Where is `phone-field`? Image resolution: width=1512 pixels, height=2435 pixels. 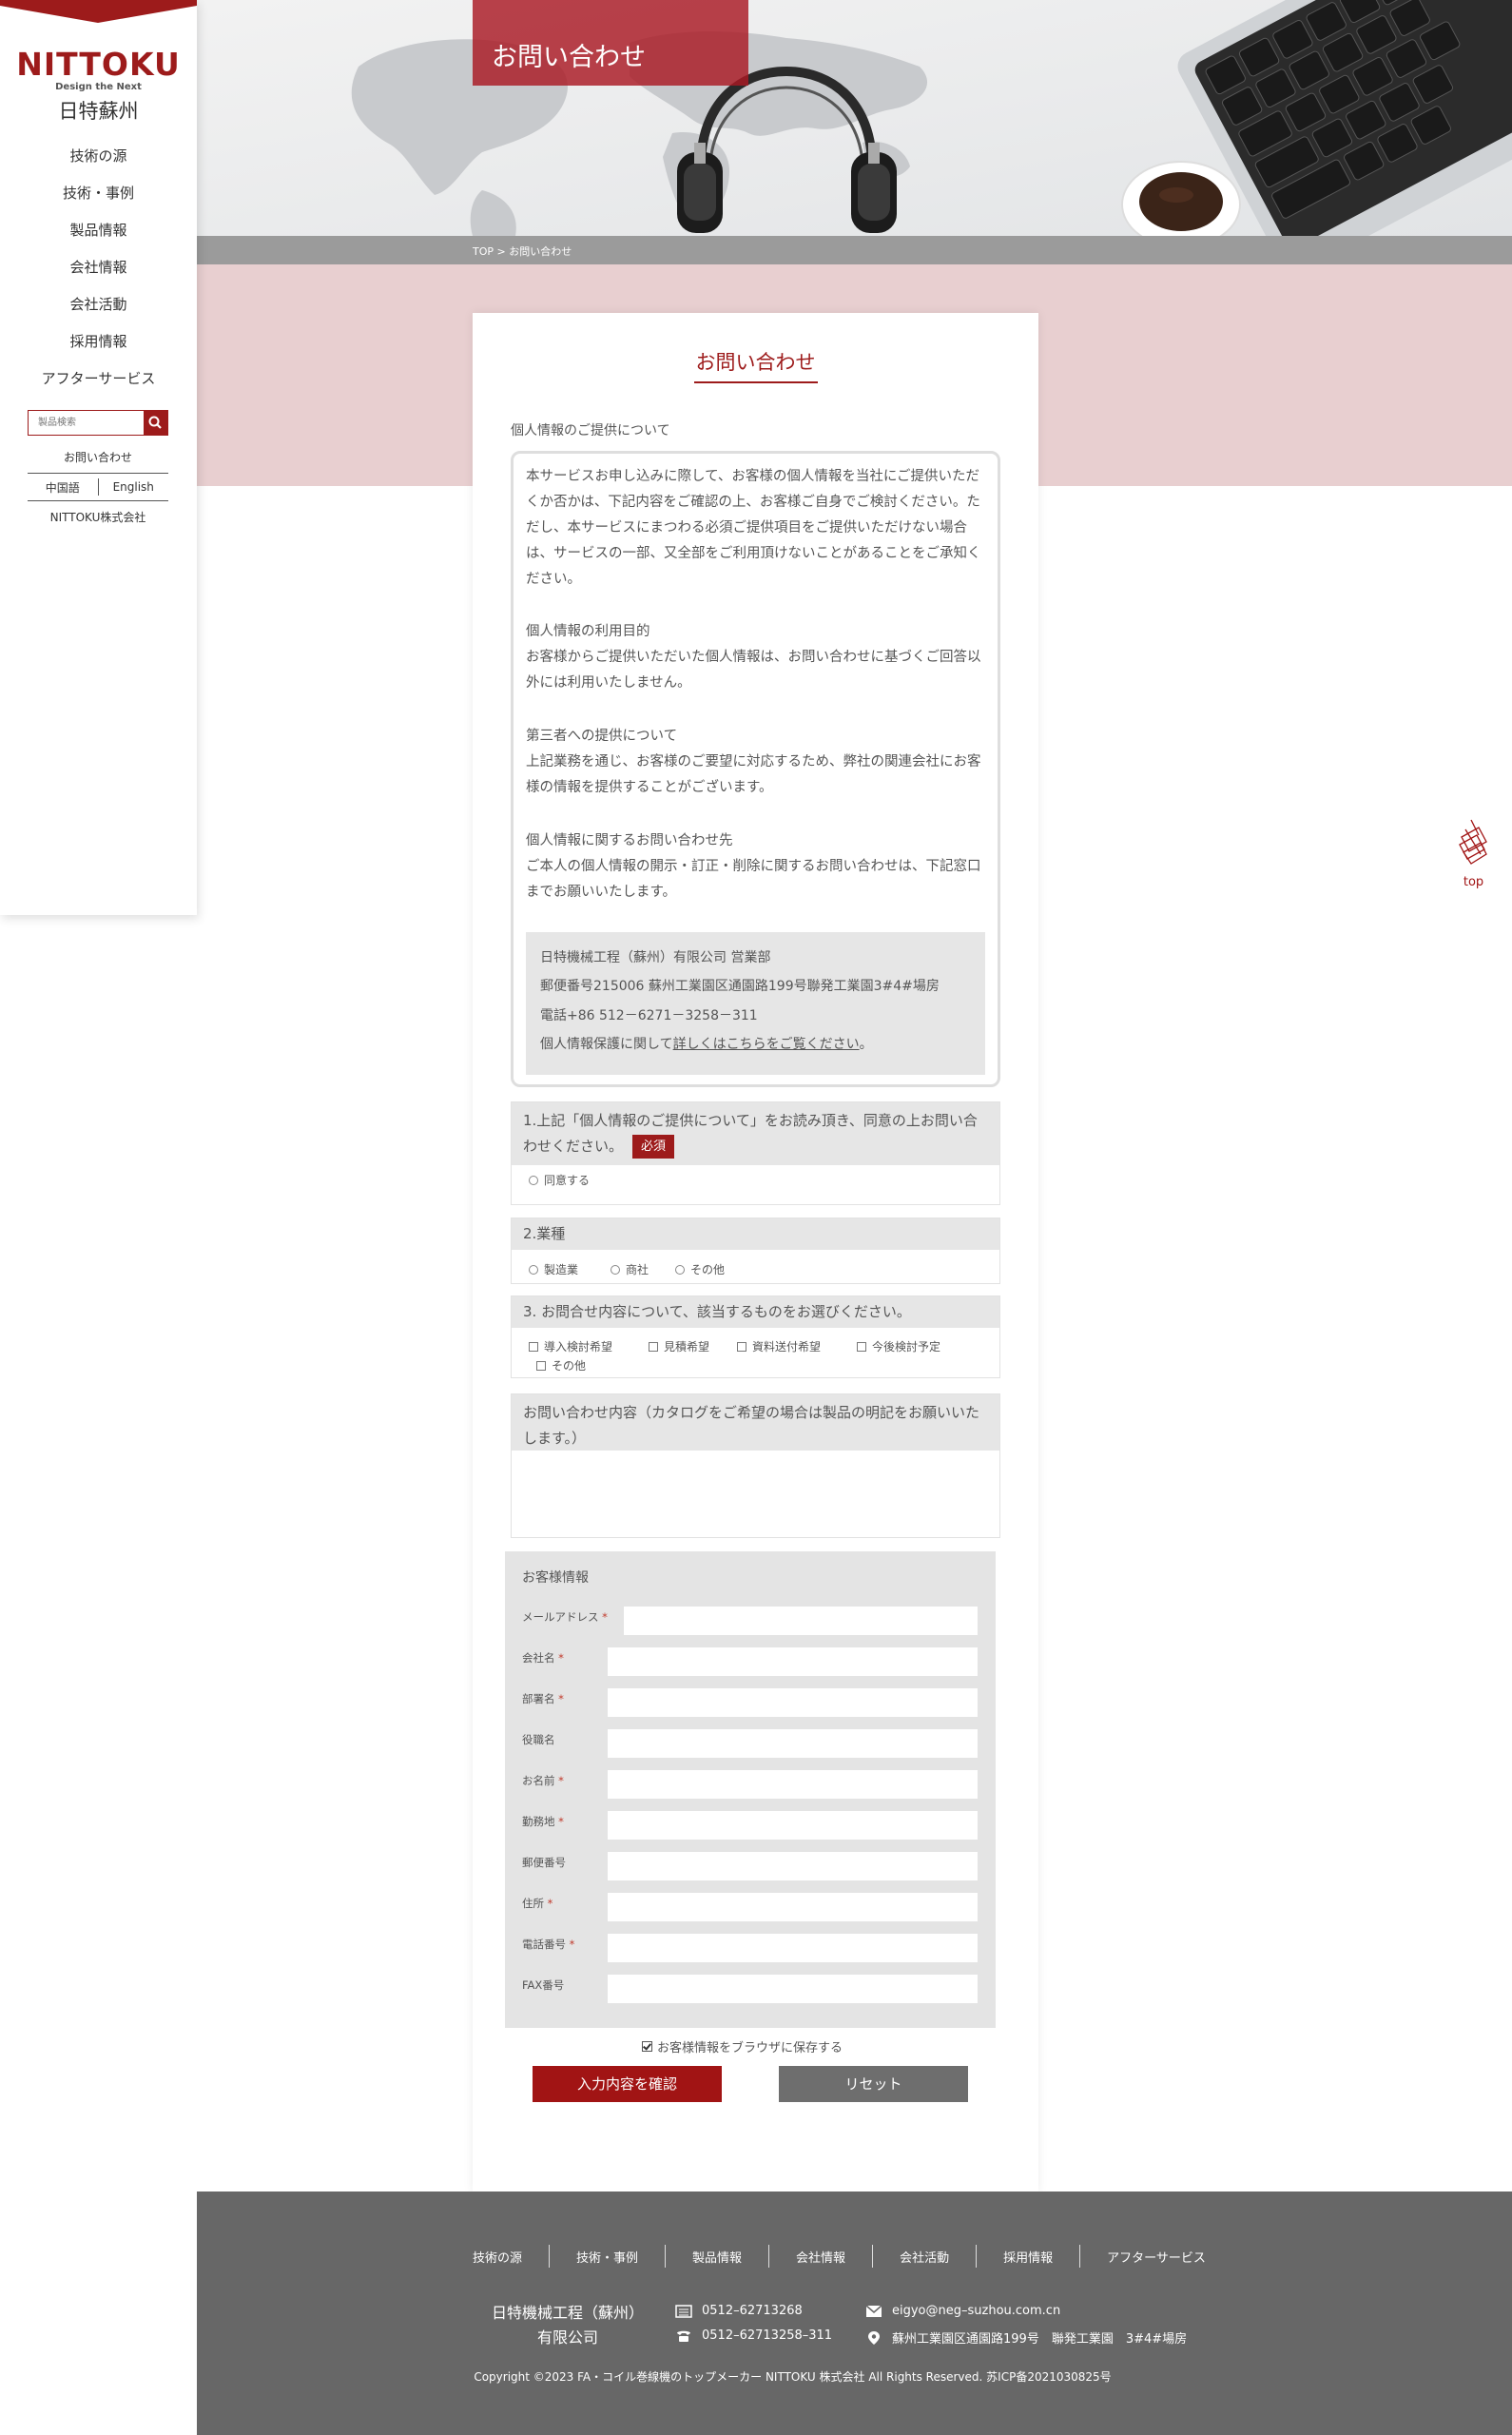 phone-field is located at coordinates (793, 1948).